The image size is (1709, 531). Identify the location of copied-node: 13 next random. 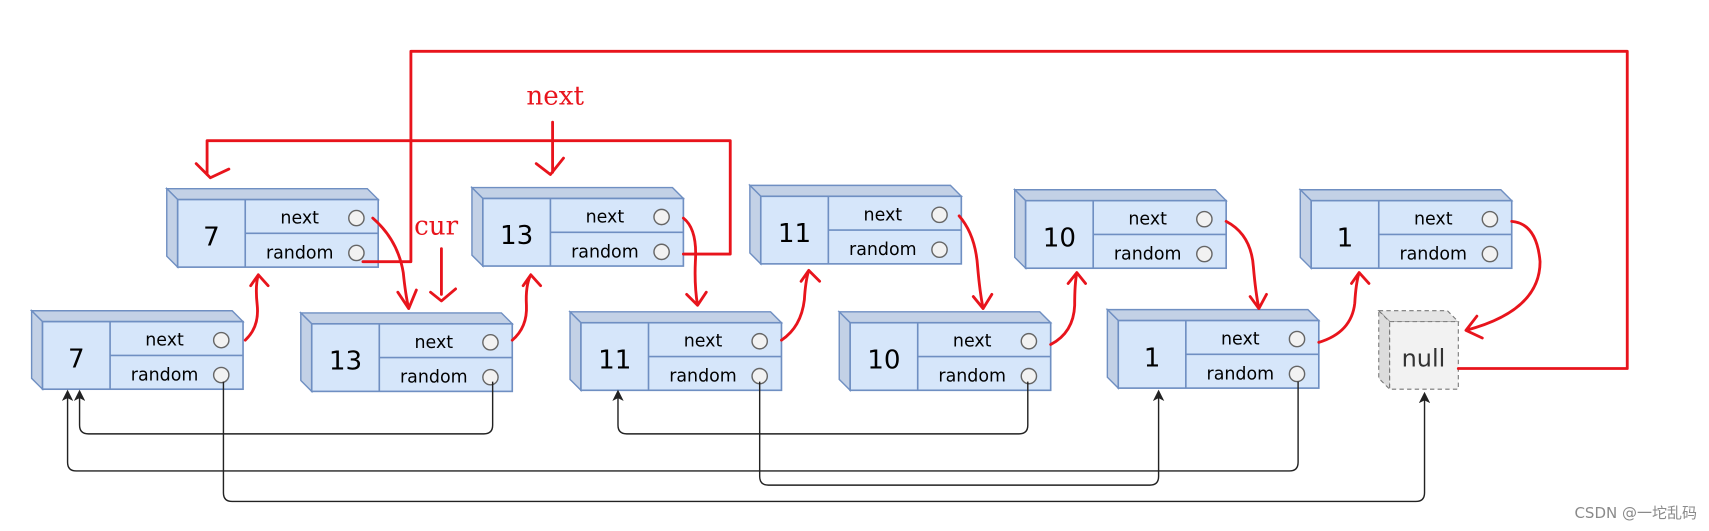
(406, 352).